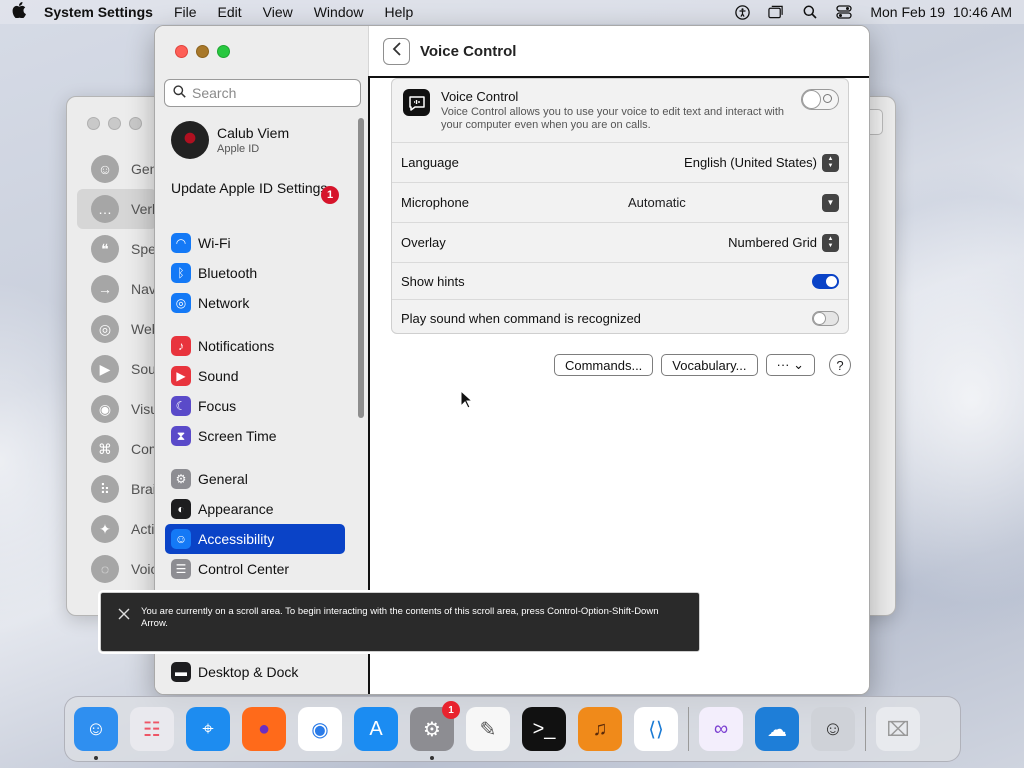  Describe the element at coordinates (118, 209) in the screenshot. I see `background-list-item: … Verb` at that location.